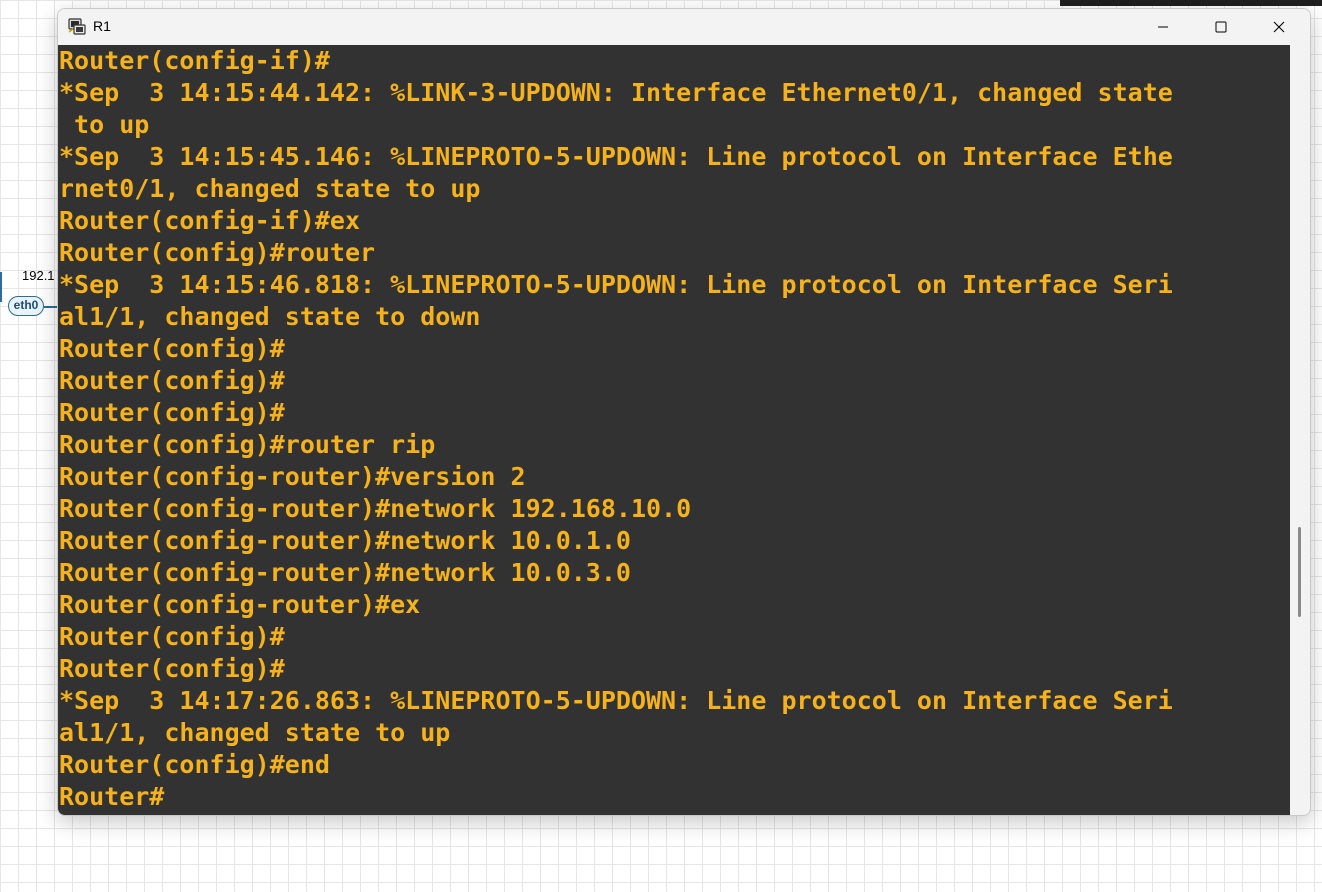  What do you see at coordinates (112, 796) in the screenshot?
I see `terminal-line: Router#` at bounding box center [112, 796].